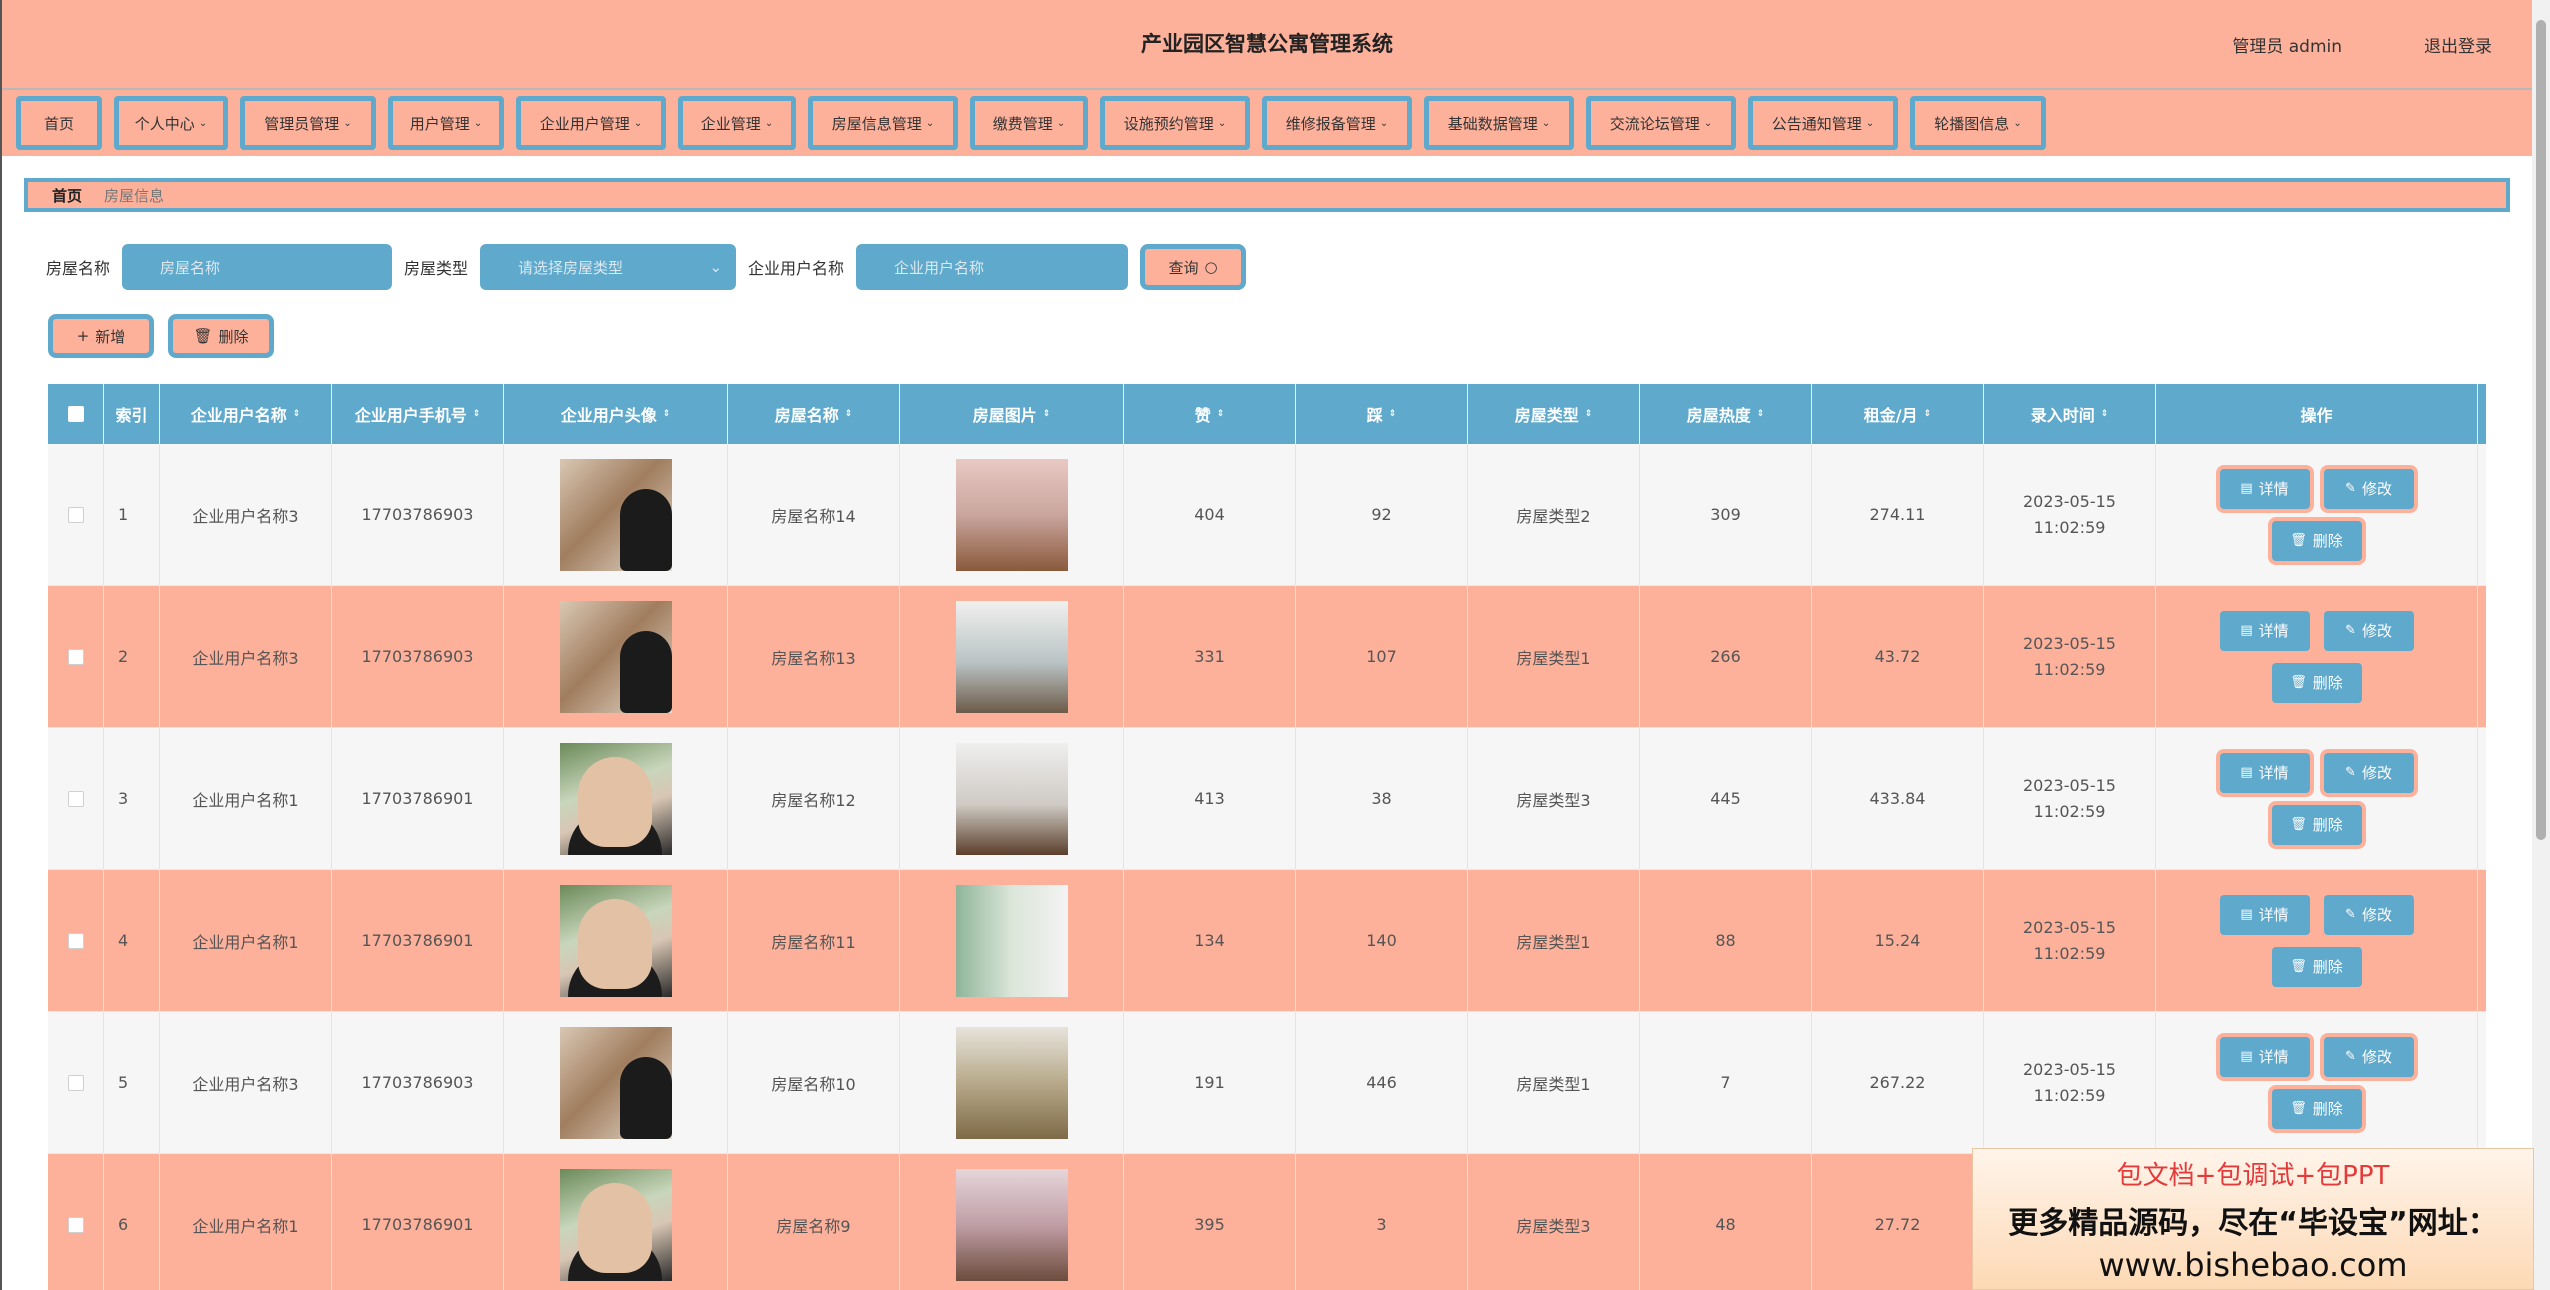 The width and height of the screenshot is (2550, 1290). I want to click on rent-per-month: 267.22, so click(1897, 1082).